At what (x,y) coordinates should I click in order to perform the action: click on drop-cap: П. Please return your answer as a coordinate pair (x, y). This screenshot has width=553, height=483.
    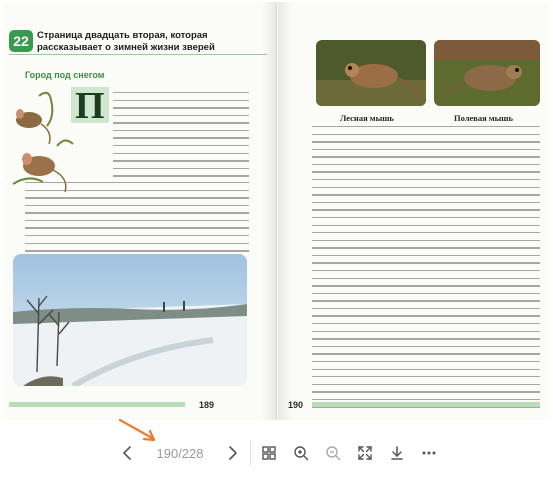
    Looking at the image, I should click on (90, 106).